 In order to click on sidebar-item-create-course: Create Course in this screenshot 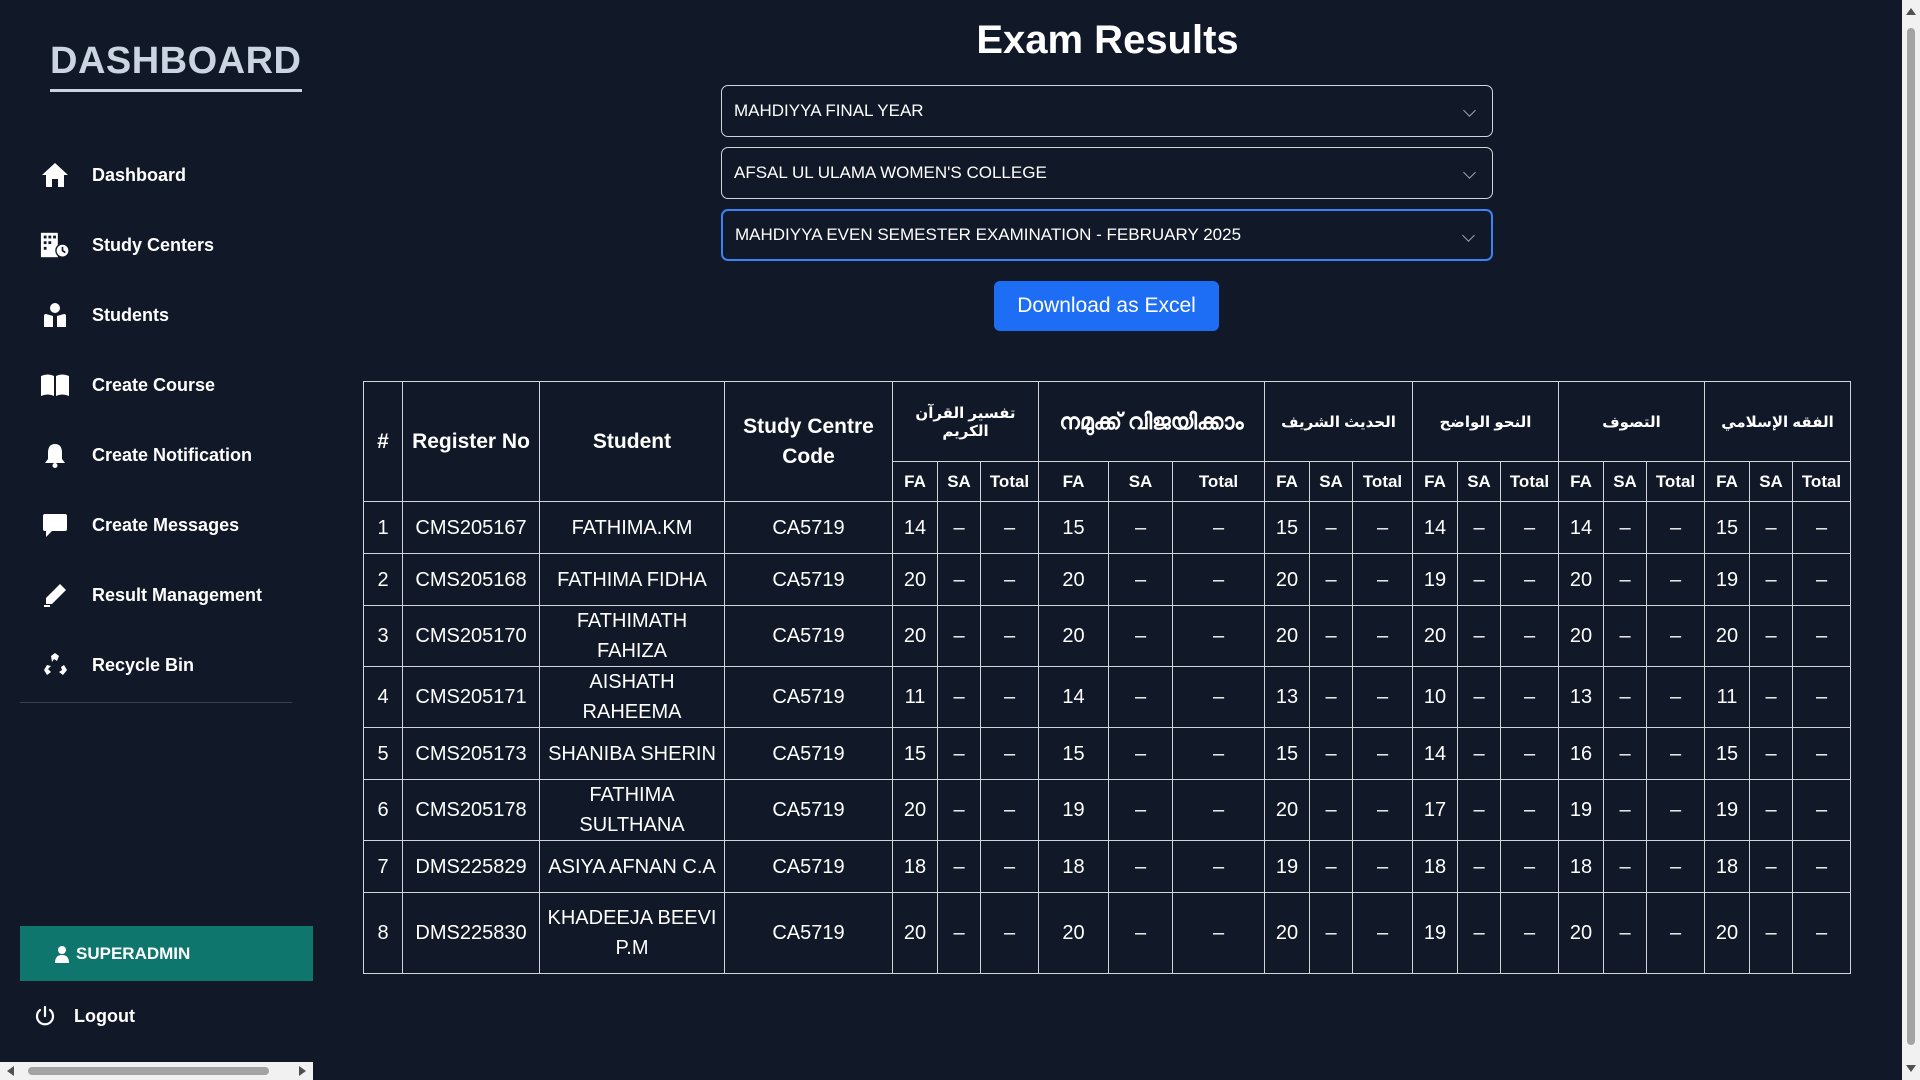, I will do `click(156, 385)`.